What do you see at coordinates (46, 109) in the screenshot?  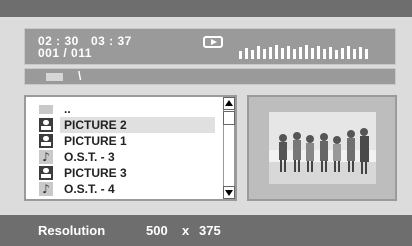 I see `folder-up-icon` at bounding box center [46, 109].